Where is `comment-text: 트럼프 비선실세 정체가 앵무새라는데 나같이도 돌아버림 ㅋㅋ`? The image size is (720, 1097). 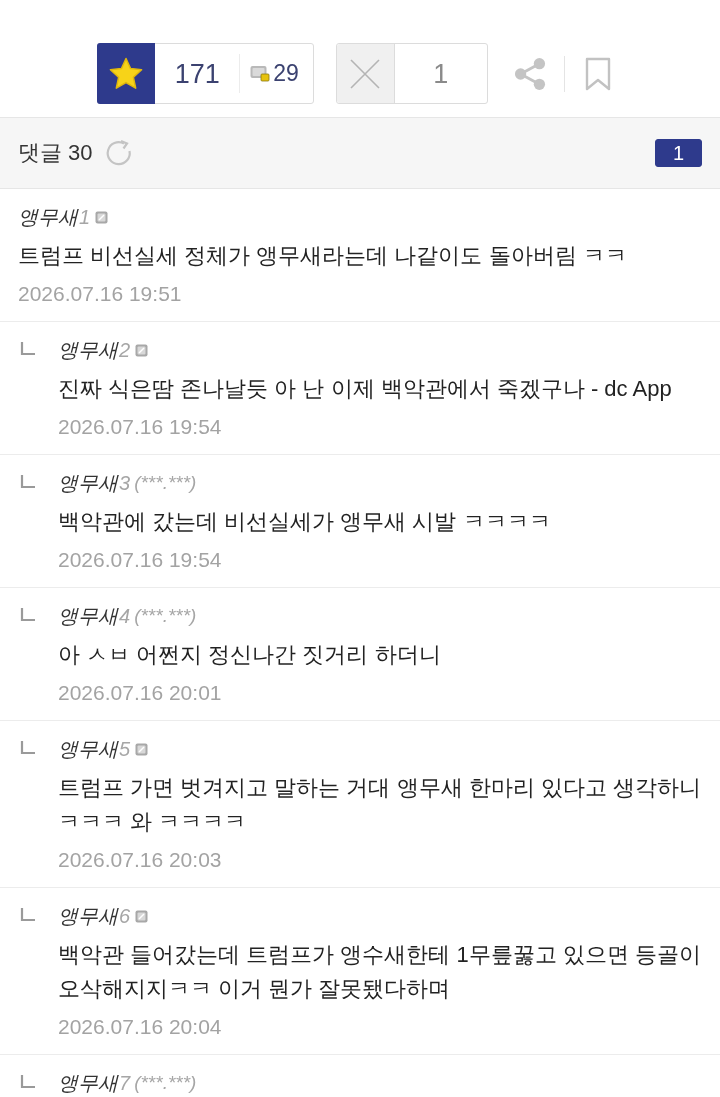
comment-text: 트럼프 비선실세 정체가 앵무새라는데 나같이도 돌아버림 ㅋㅋ is located at coordinates (323, 256).